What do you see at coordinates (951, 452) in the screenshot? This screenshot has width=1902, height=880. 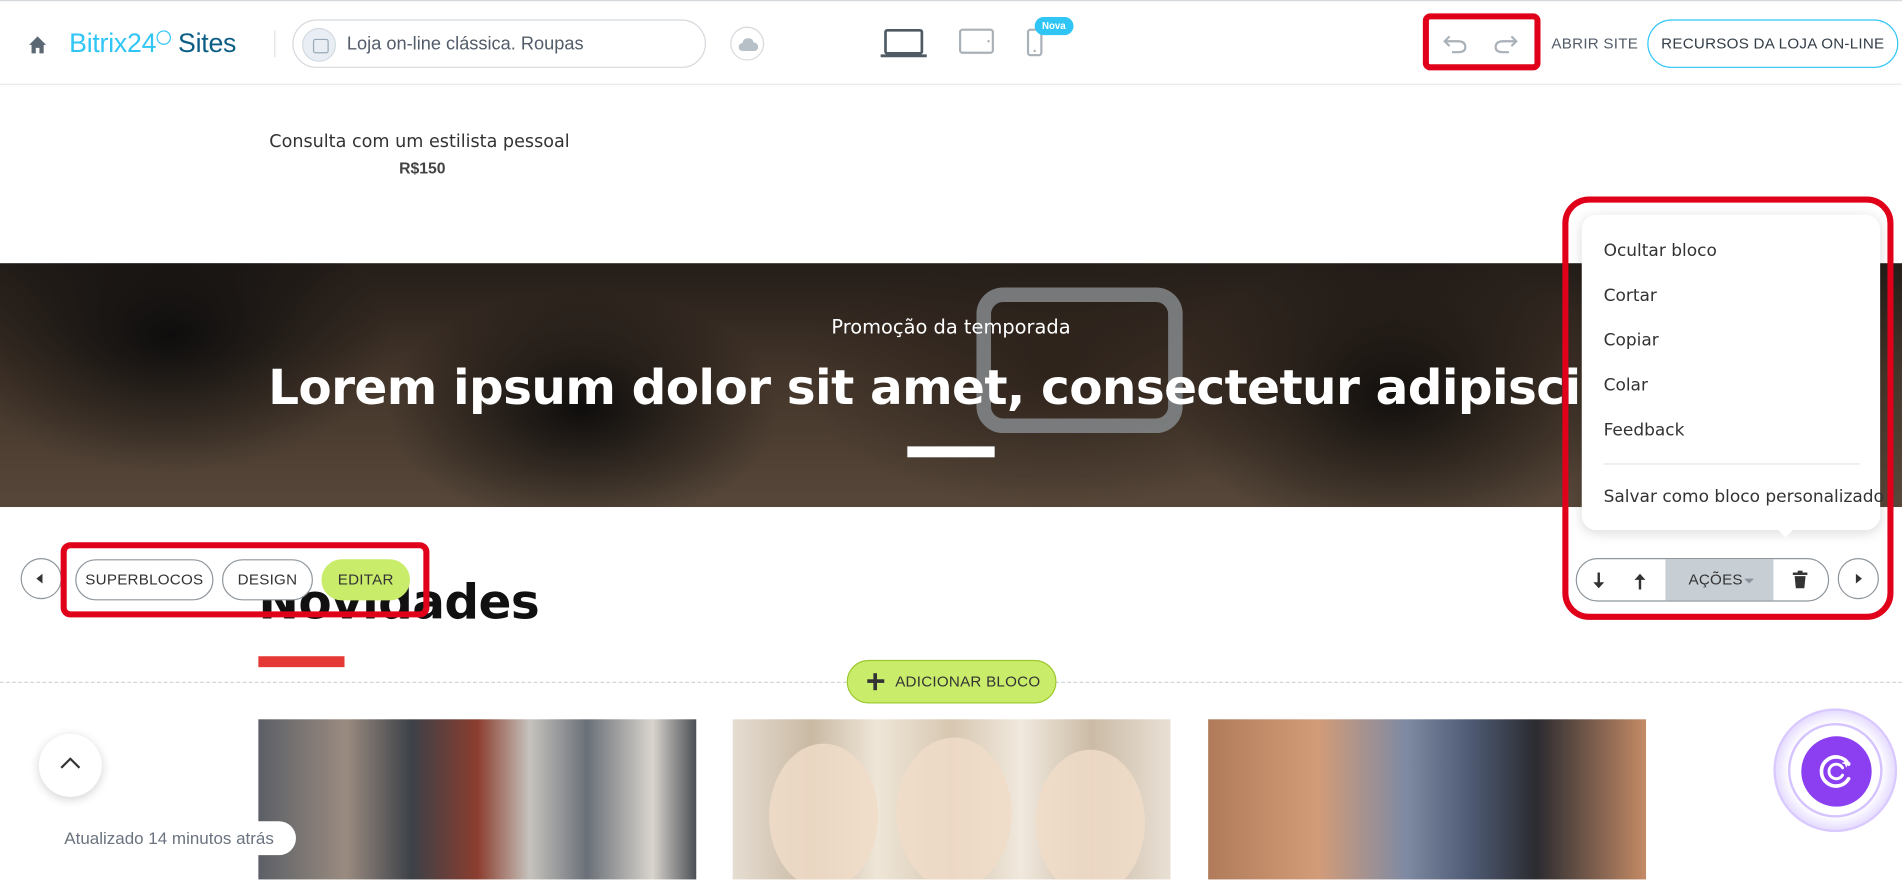 I see `banner-divider` at bounding box center [951, 452].